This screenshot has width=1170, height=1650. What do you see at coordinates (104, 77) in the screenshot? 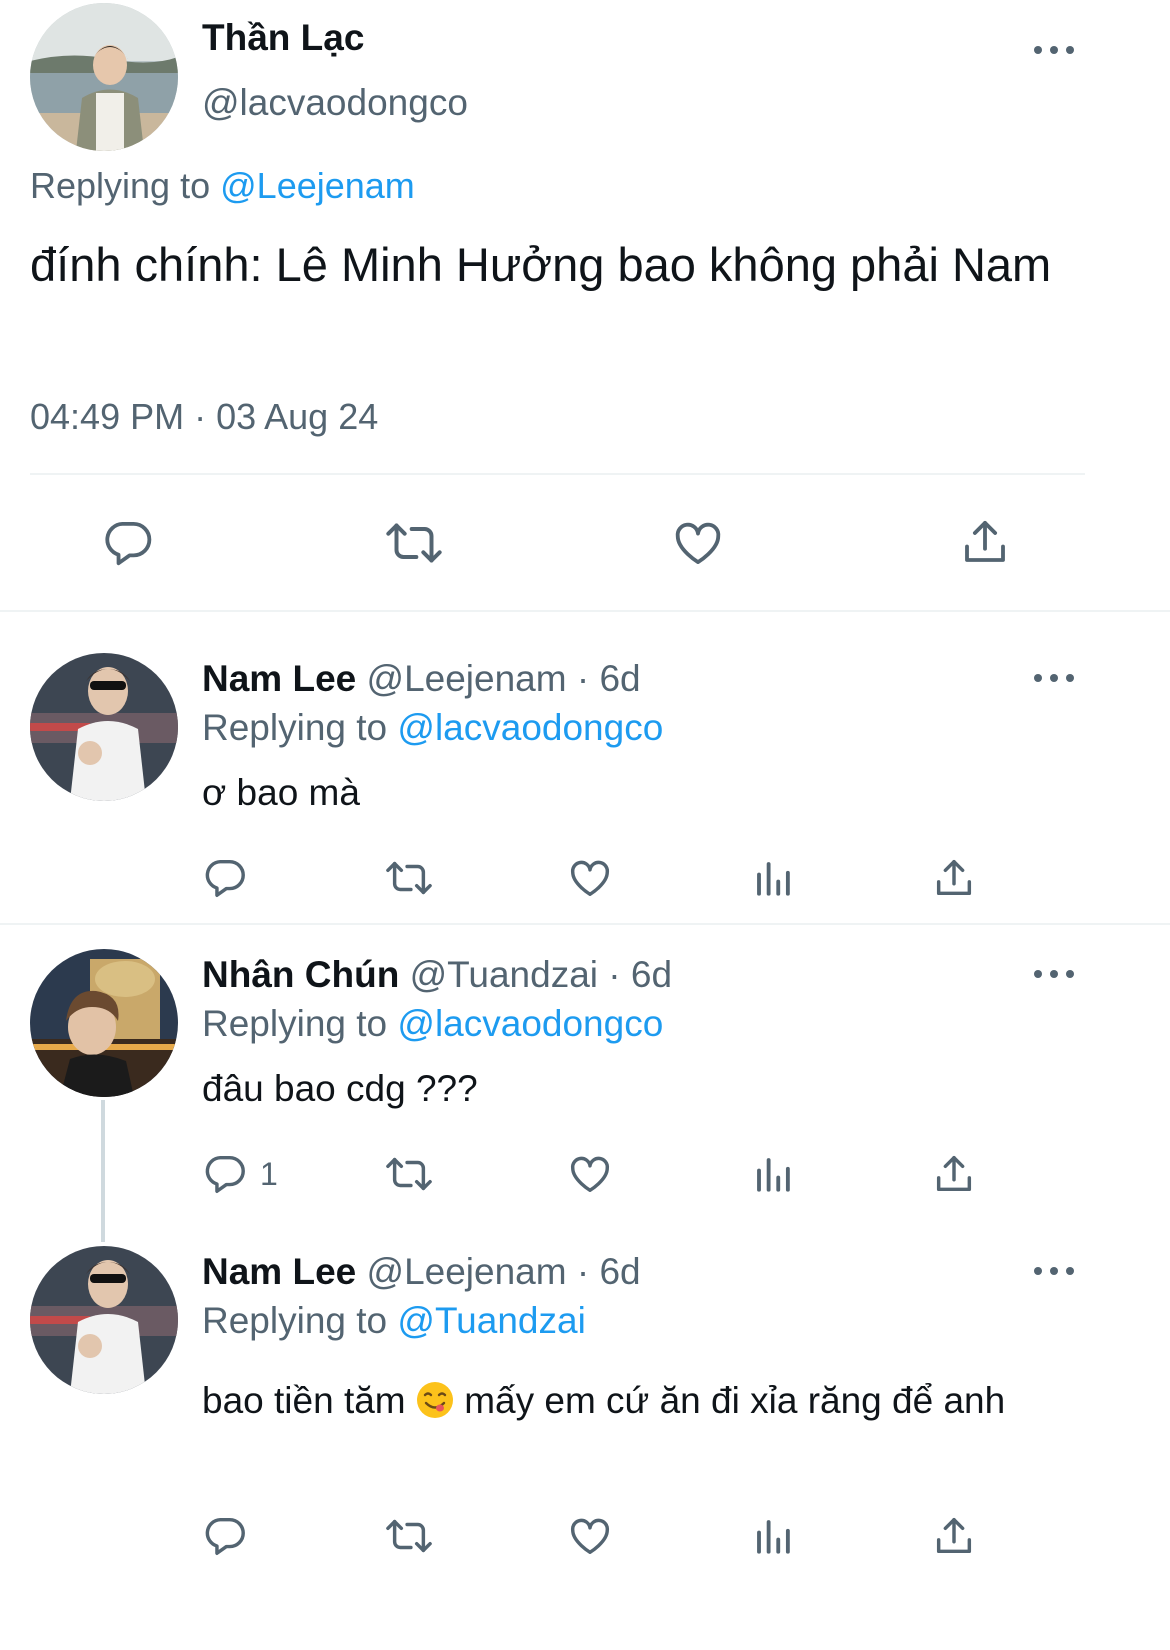
I see `main-tweet-avatar` at bounding box center [104, 77].